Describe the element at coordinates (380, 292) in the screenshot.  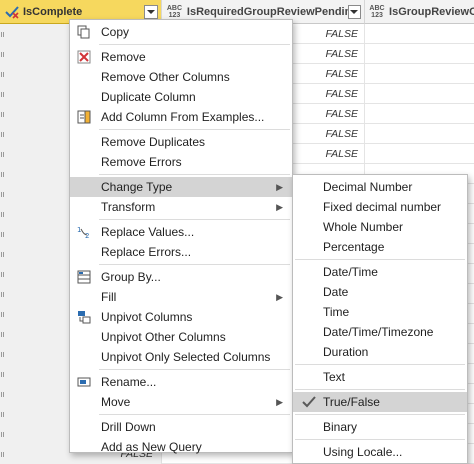
I see `type-date: Date` at that location.